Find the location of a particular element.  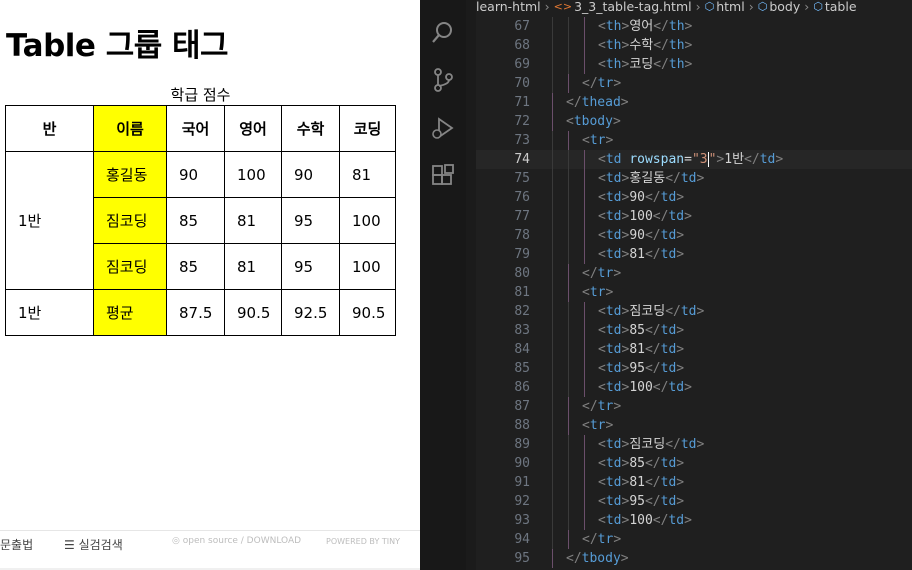

line-number: 74 is located at coordinates (522, 159).